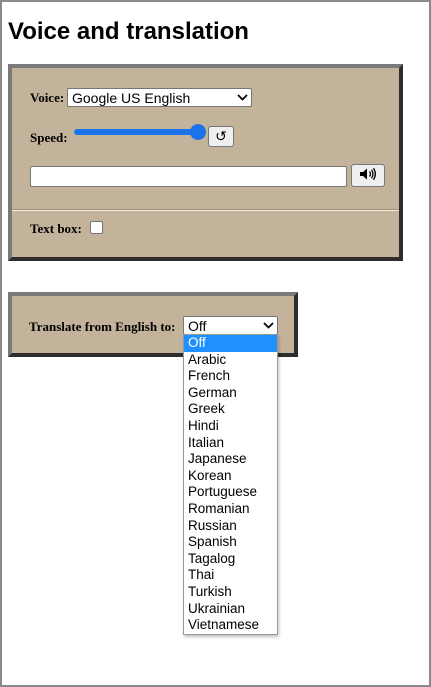 This screenshot has width=431, height=687. What do you see at coordinates (230, 476) in the screenshot?
I see `dropdown-option-korean: Korean` at bounding box center [230, 476].